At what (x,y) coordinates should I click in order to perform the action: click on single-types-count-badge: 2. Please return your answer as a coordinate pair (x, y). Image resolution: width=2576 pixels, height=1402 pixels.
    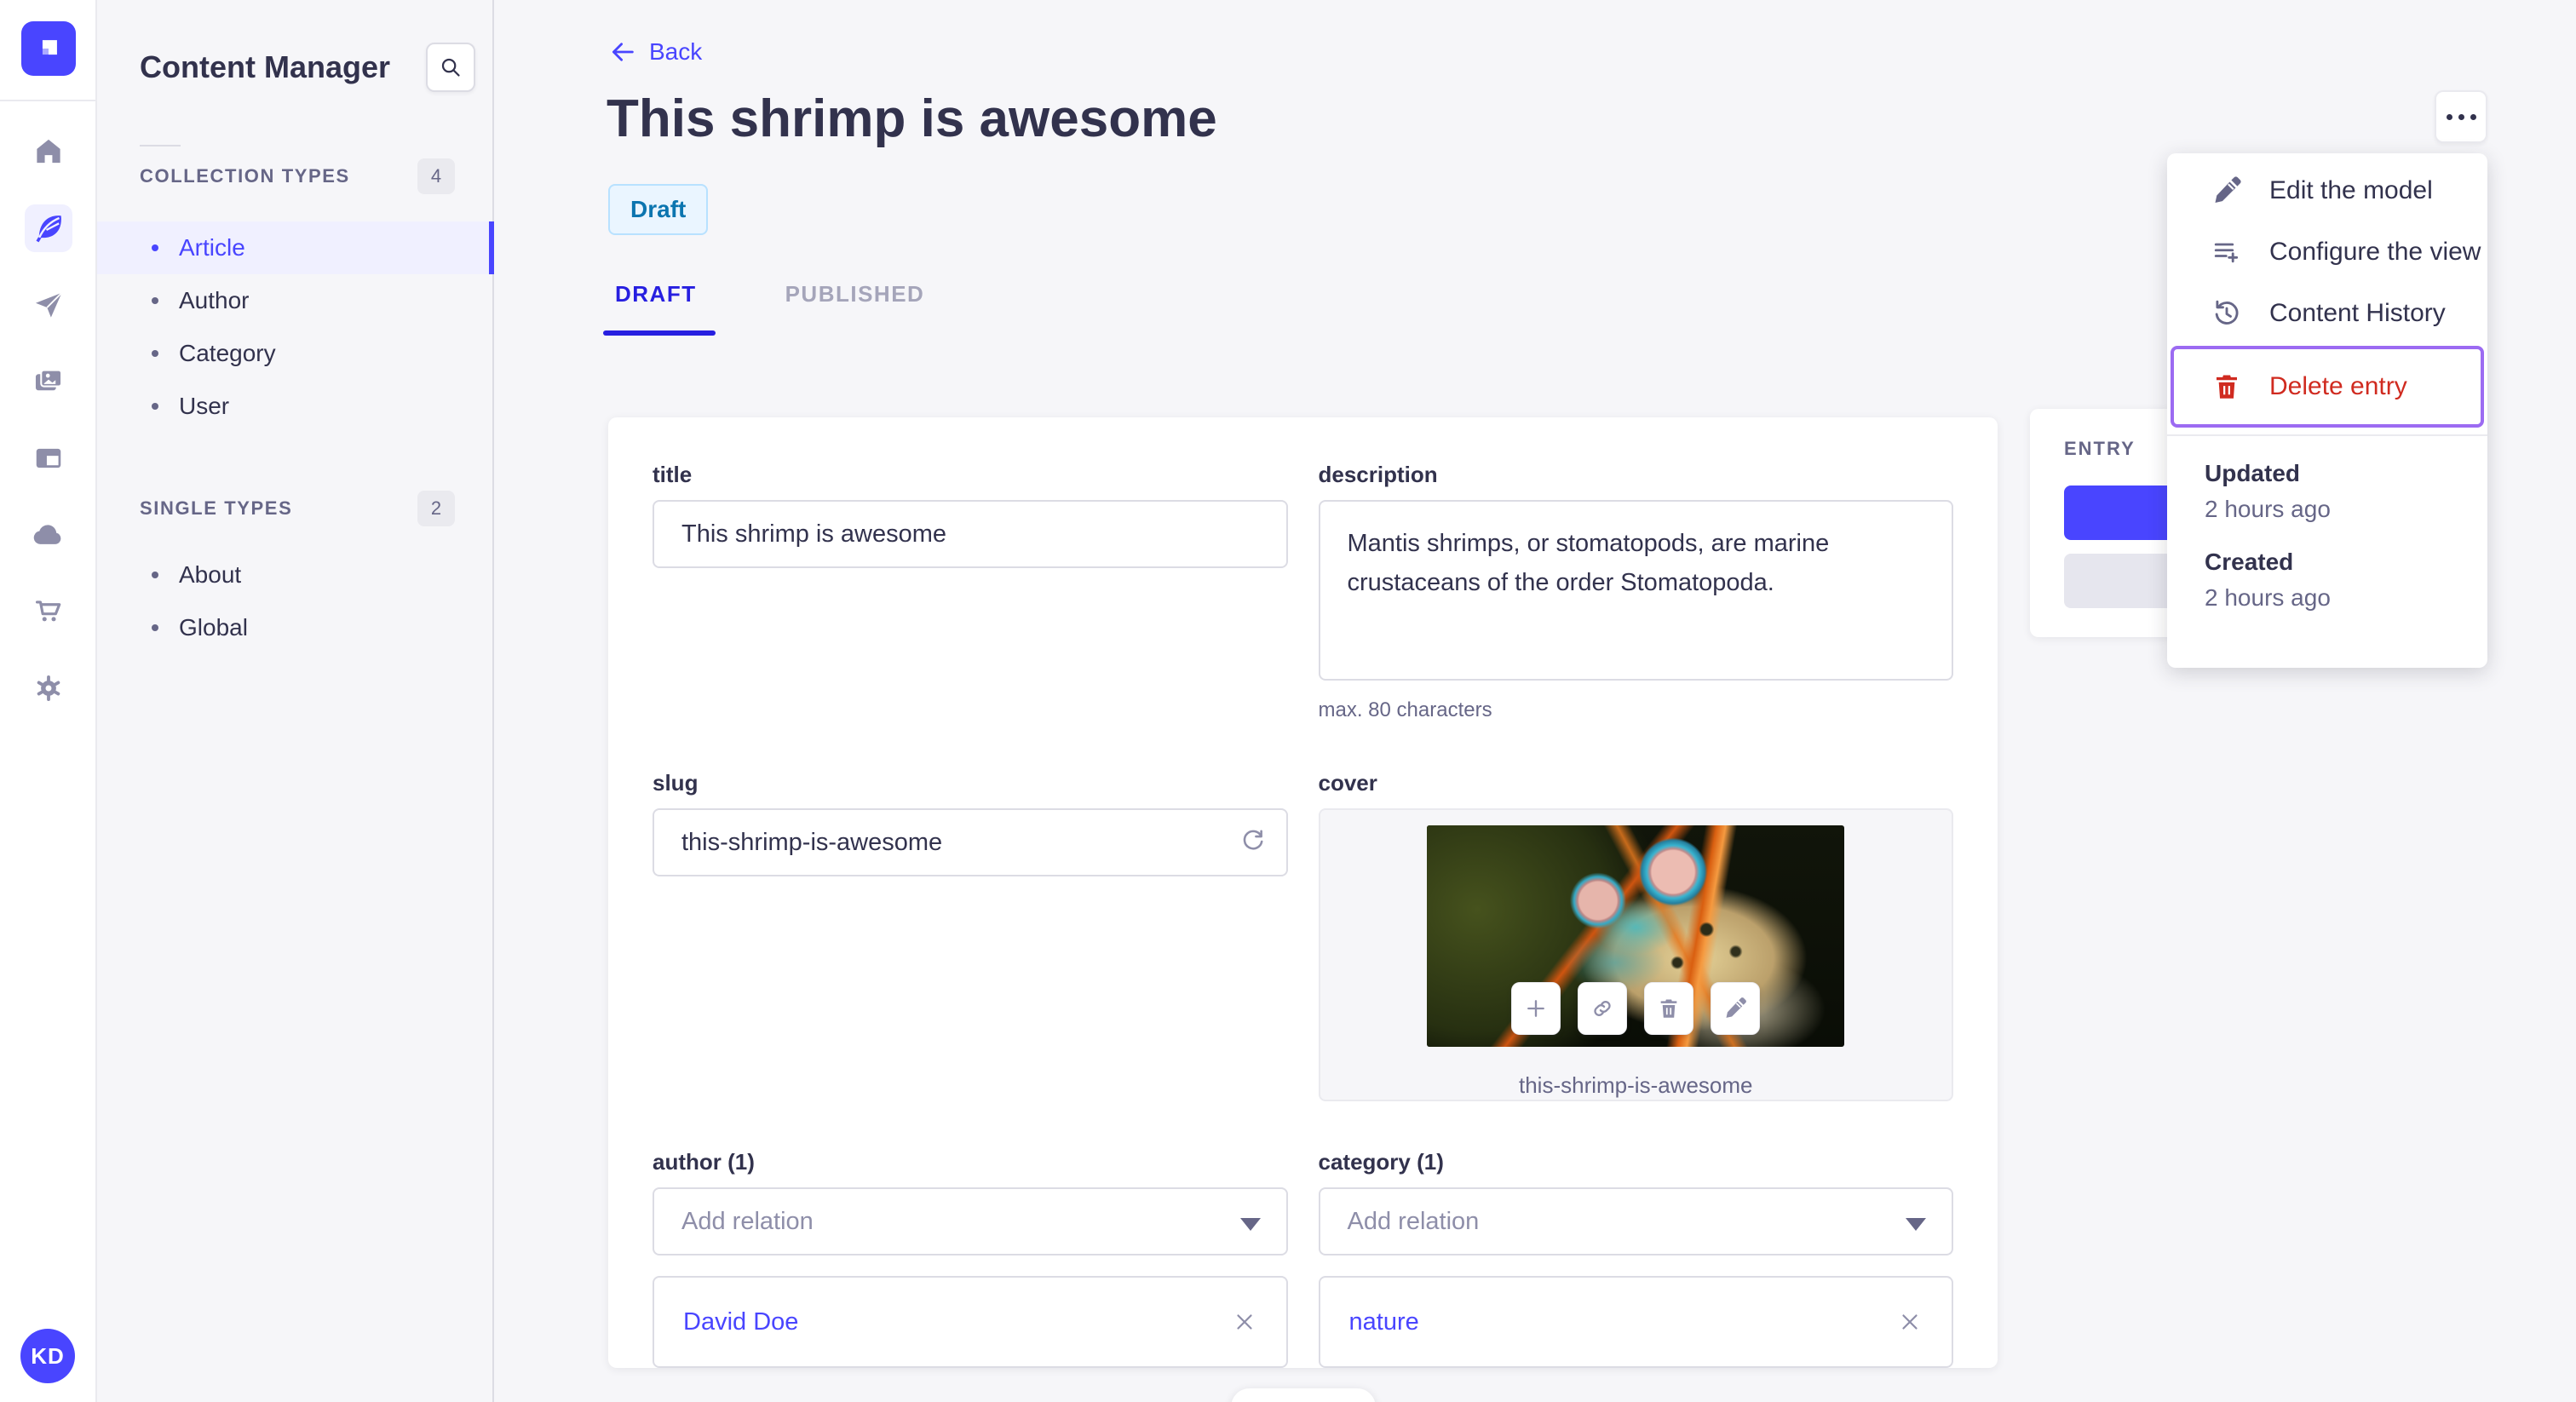
    Looking at the image, I should click on (436, 508).